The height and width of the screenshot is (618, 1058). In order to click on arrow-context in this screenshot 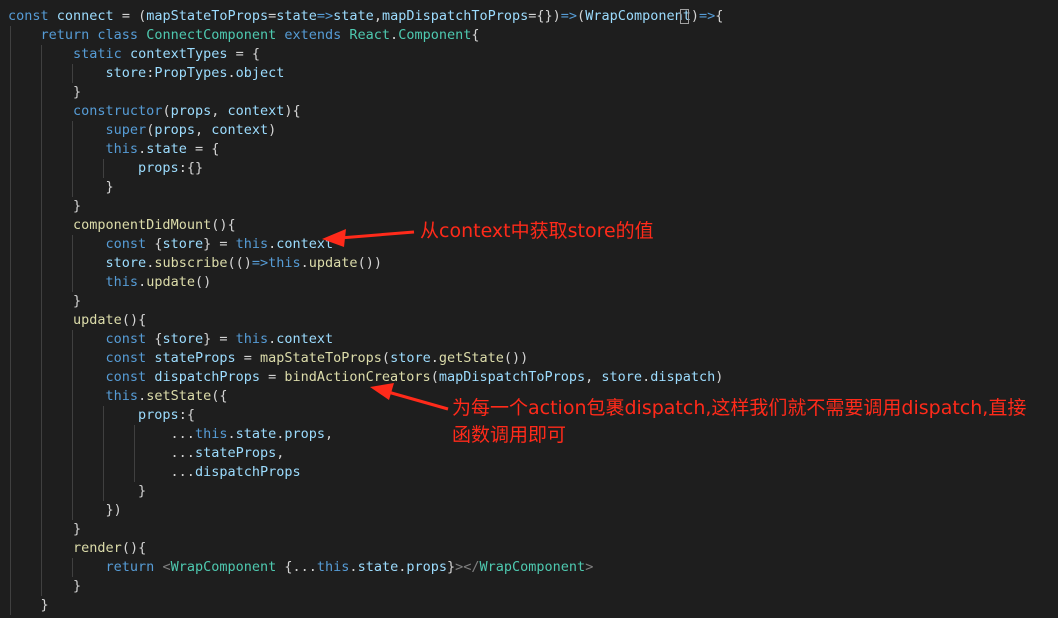, I will do `click(368, 238)`.